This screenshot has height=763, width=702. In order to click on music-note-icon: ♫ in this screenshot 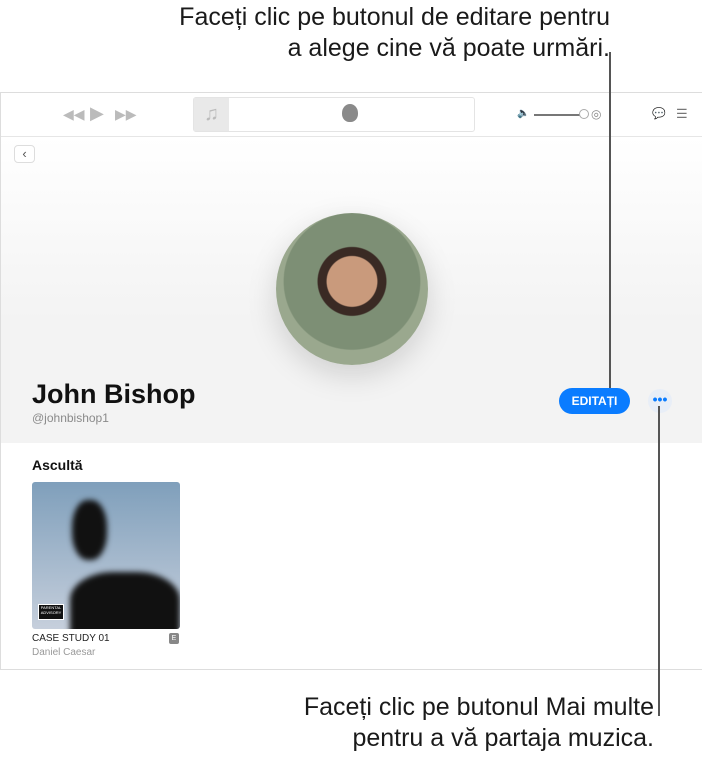, I will do `click(211, 114)`.